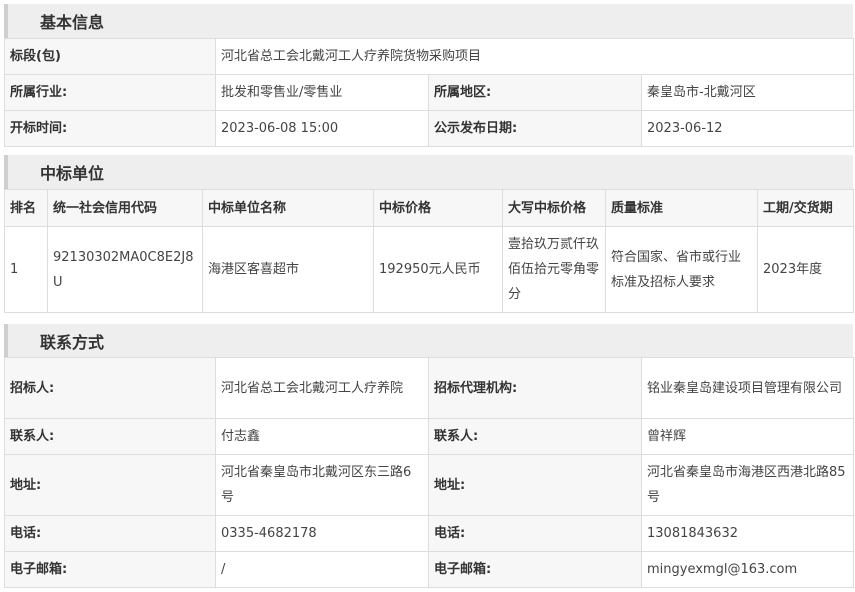 This screenshot has width=855, height=592. What do you see at coordinates (535, 485) in the screenshot?
I see `agency-address-label: 地址:` at bounding box center [535, 485].